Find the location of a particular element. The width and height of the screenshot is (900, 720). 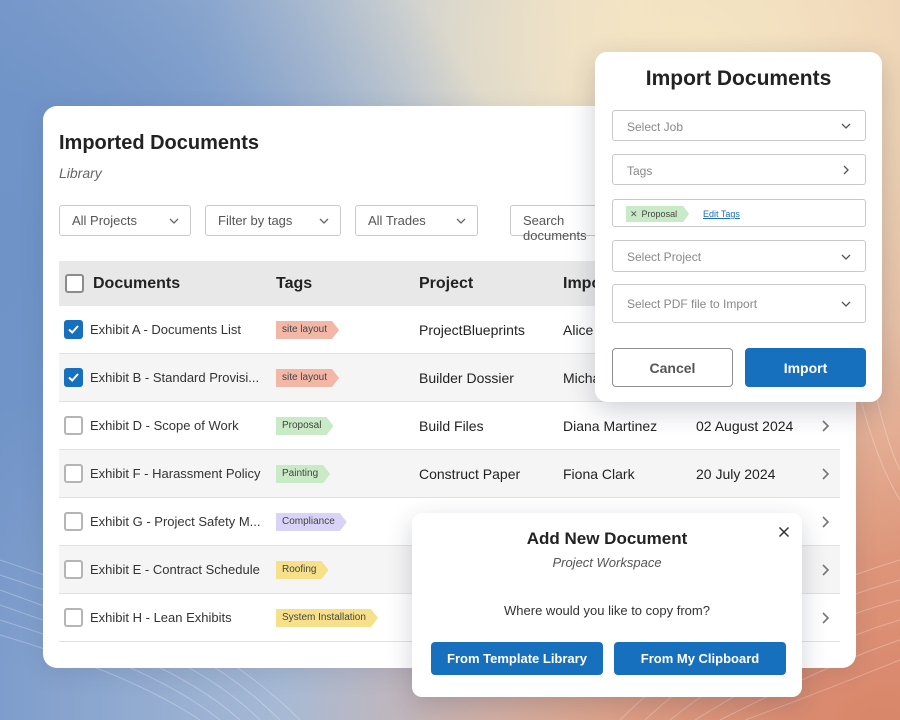

document-name: Exhibit D - Scope of Work is located at coordinates (180, 425).